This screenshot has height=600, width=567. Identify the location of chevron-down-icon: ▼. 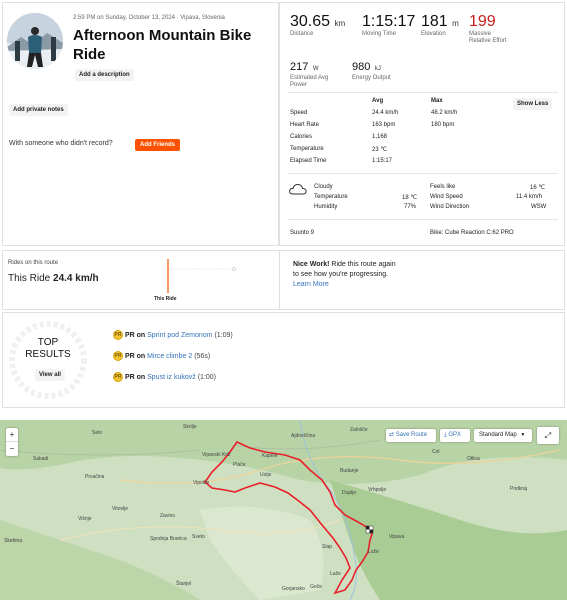
(523, 435).